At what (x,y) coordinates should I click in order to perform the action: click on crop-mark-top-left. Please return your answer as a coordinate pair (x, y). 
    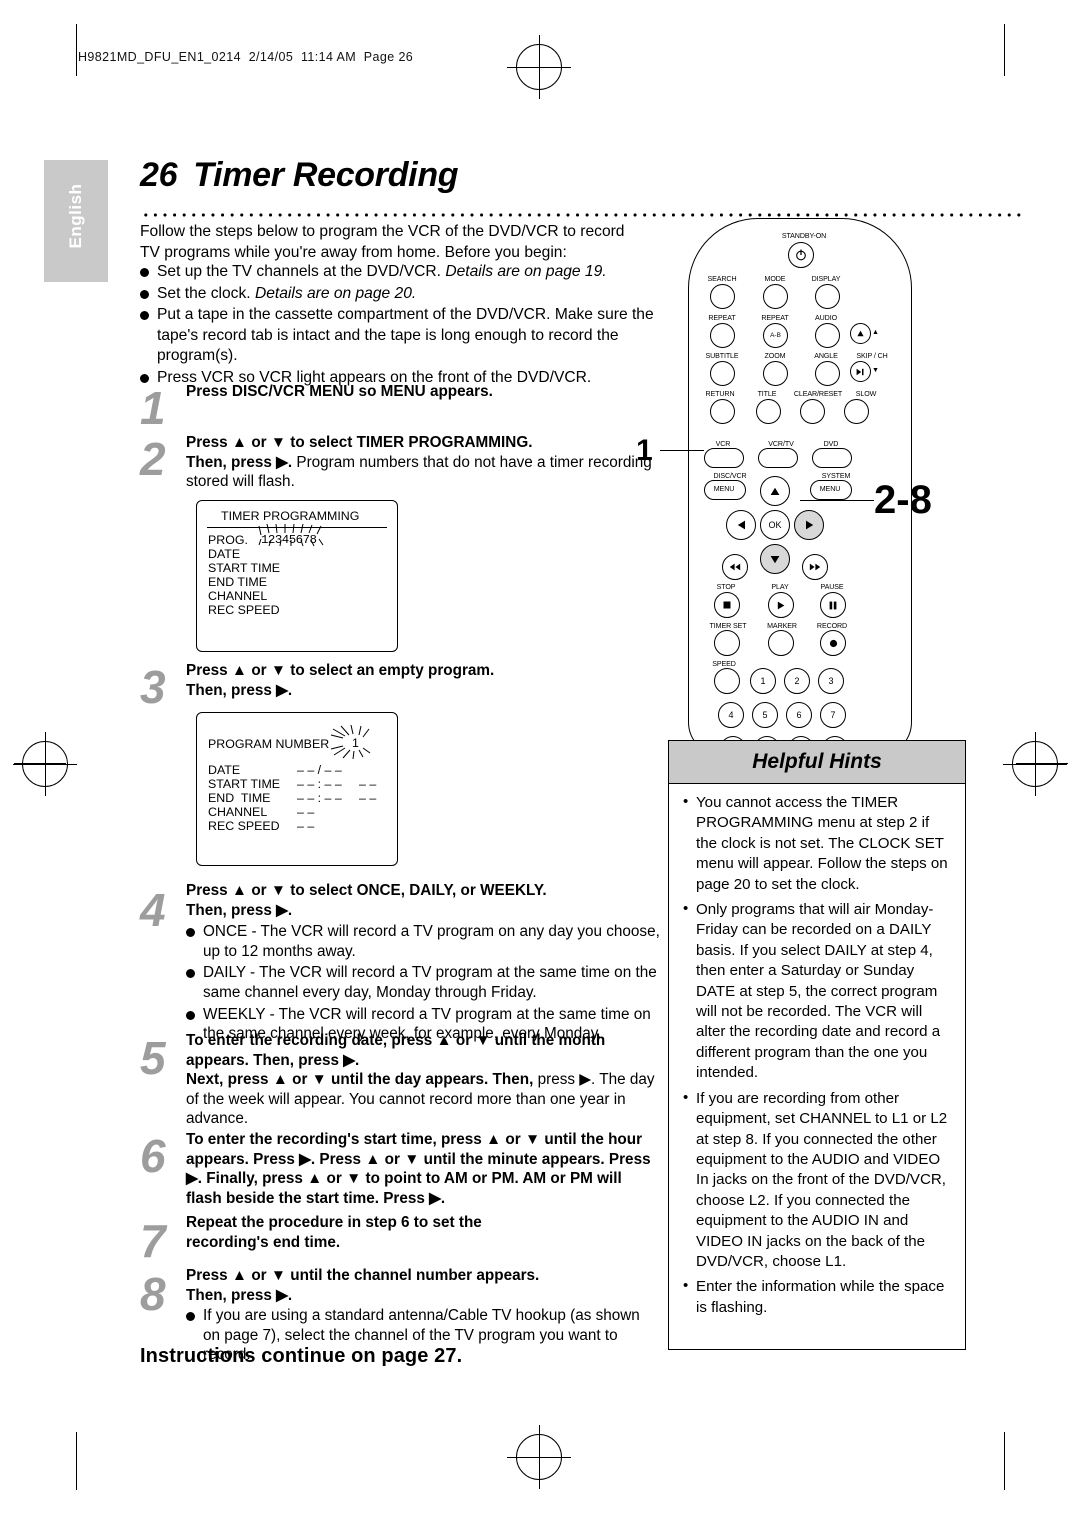
    Looking at the image, I should click on (76, 50).